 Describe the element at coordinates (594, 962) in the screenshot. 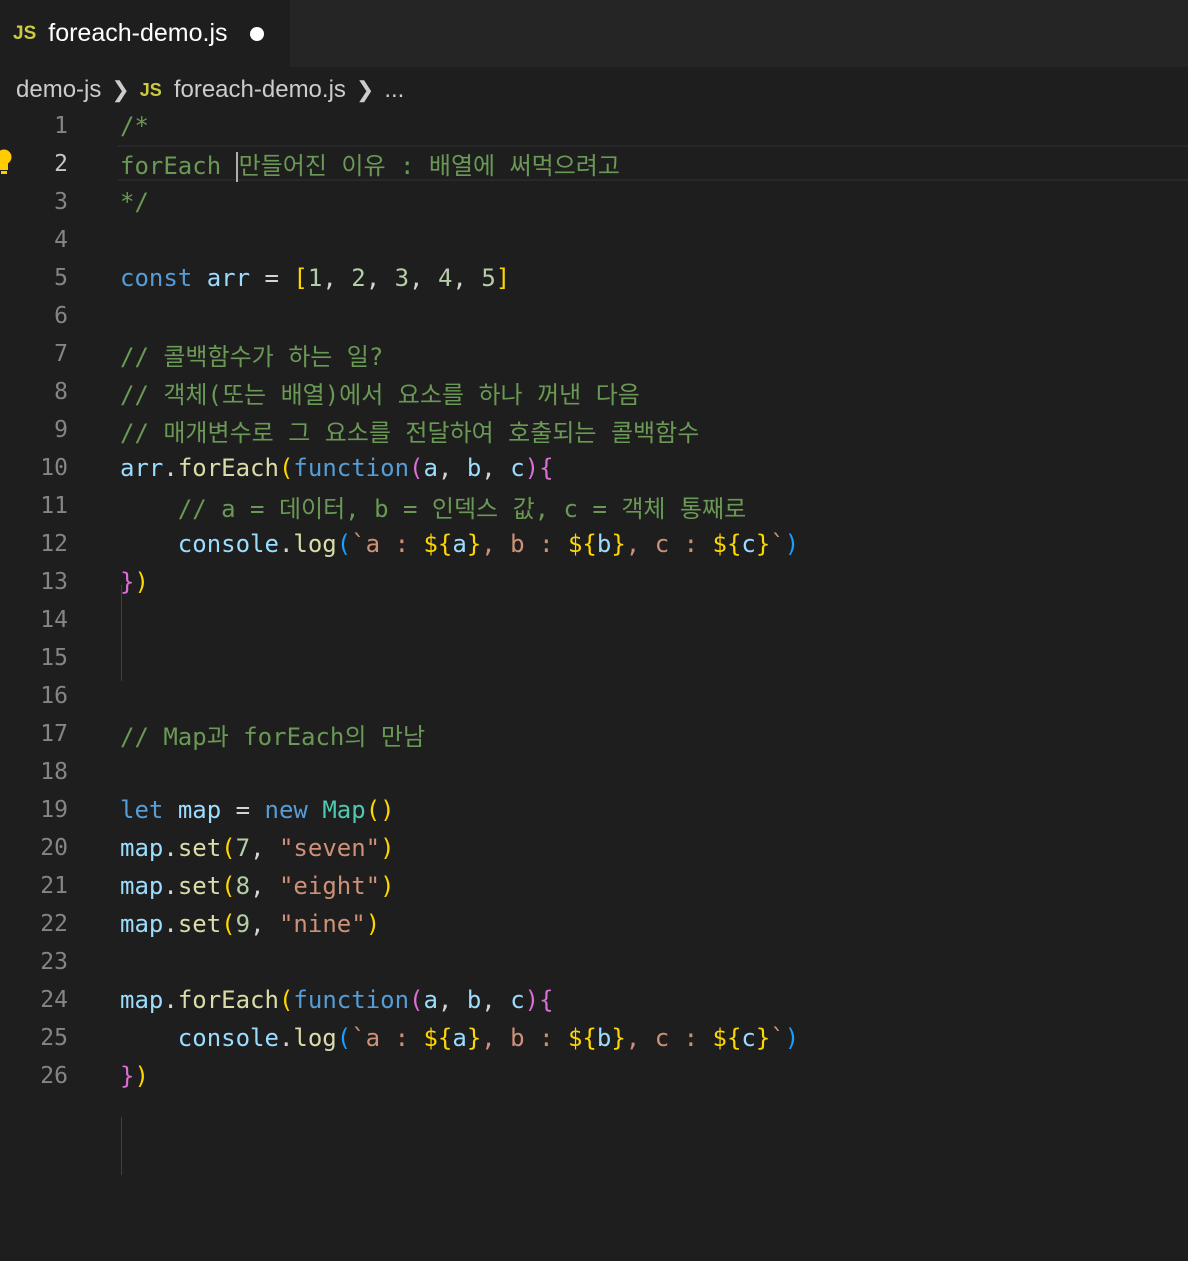

I see `code-line: 23` at that location.